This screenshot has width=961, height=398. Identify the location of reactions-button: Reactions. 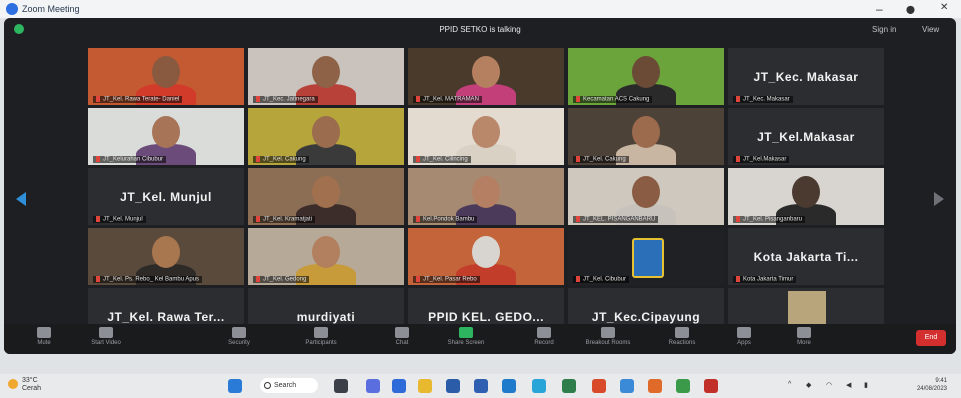
(682, 336).